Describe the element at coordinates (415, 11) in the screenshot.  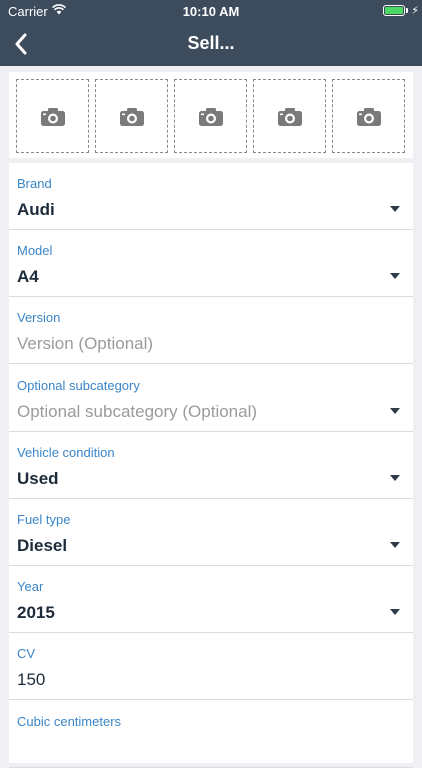
I see `charging-bolt-icon: ⚡︎` at that location.